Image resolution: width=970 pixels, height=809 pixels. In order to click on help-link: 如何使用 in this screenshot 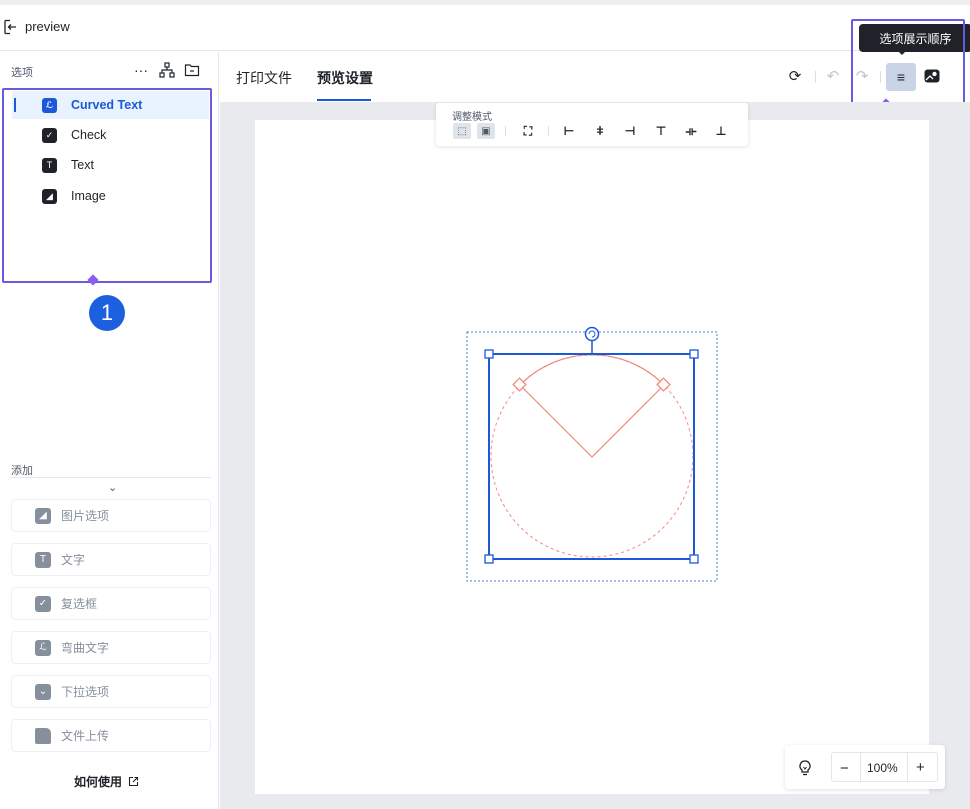, I will do `click(106, 781)`.